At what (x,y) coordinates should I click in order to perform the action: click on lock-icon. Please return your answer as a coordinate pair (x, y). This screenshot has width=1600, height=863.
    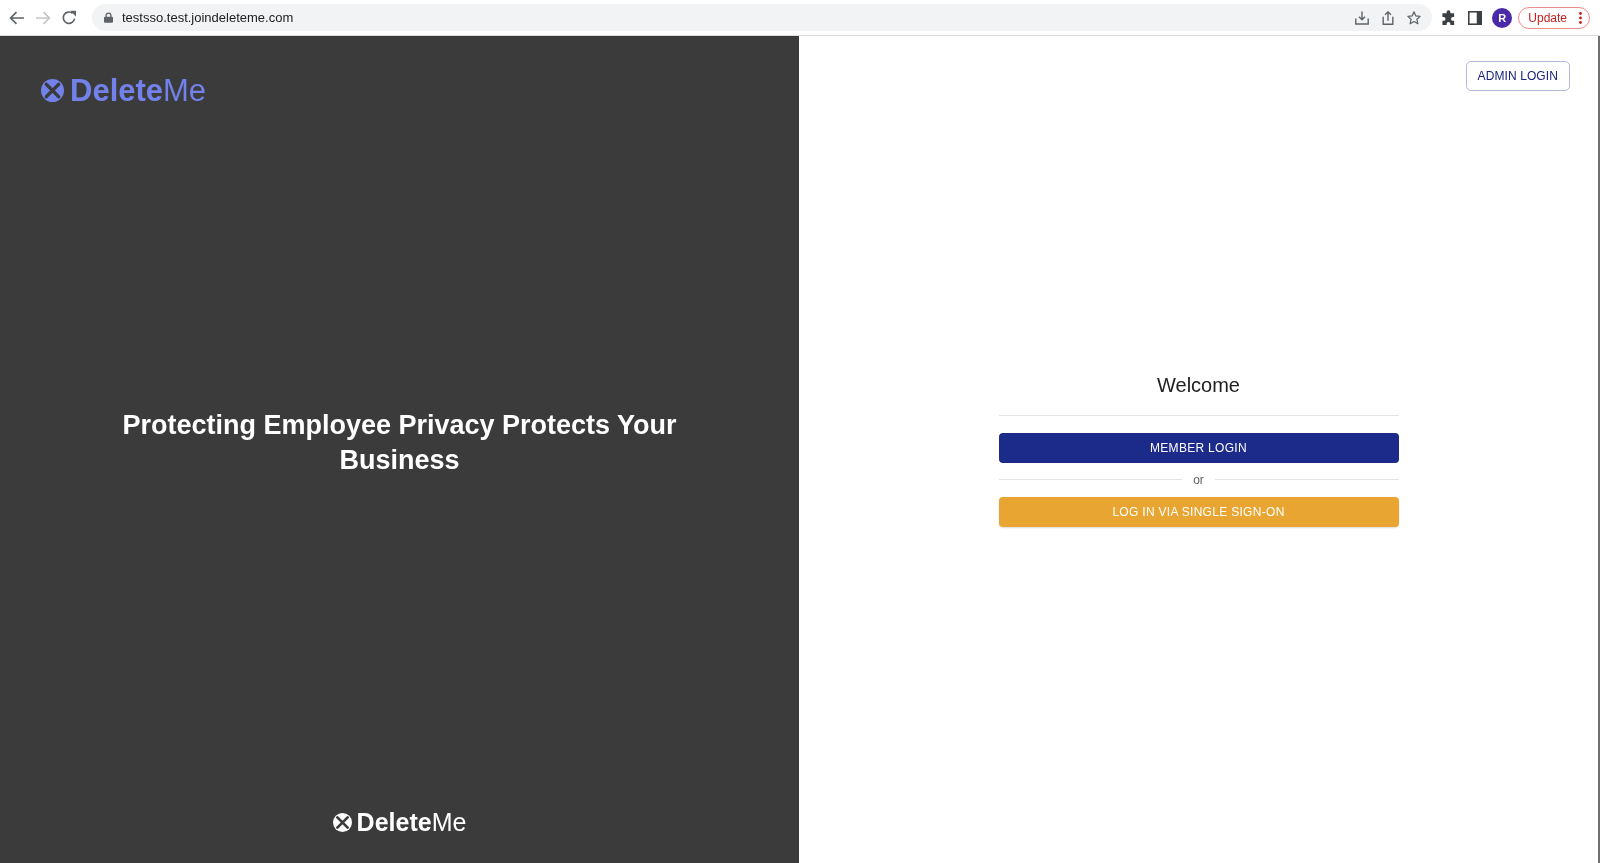
    Looking at the image, I should click on (108, 17).